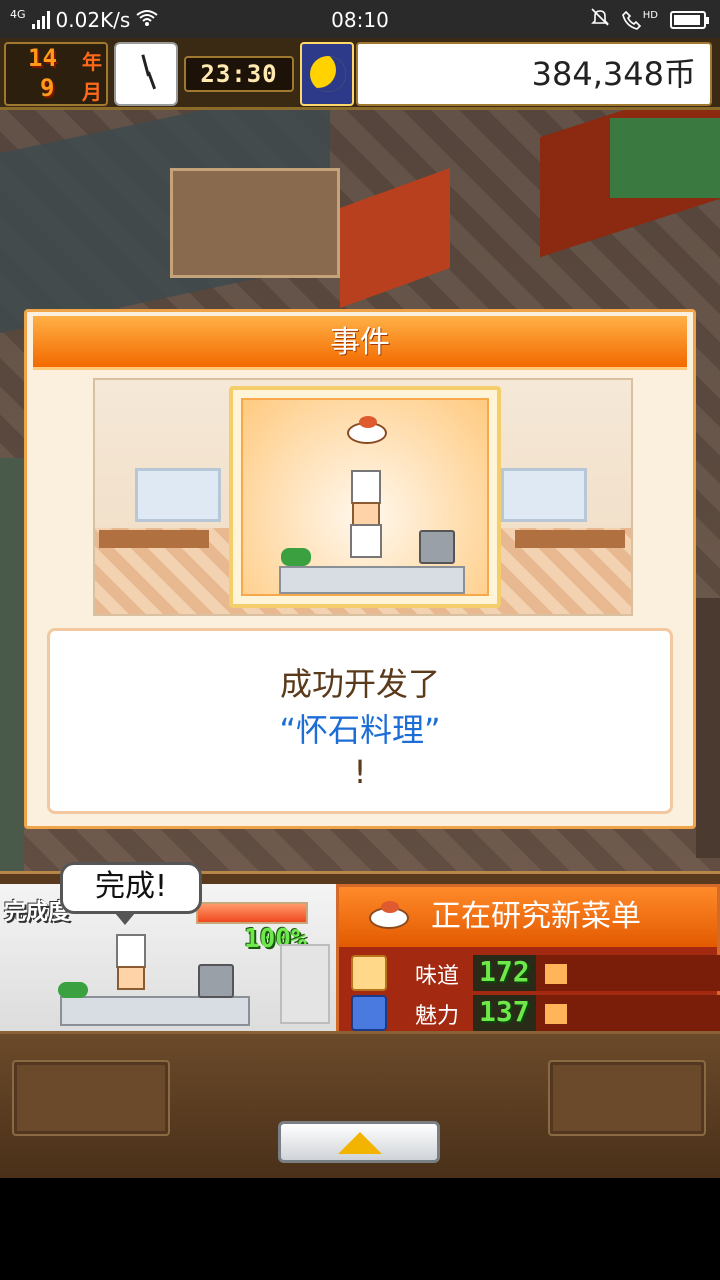 The height and width of the screenshot is (1280, 720). I want to click on vegetables-icon-small, so click(73, 990).